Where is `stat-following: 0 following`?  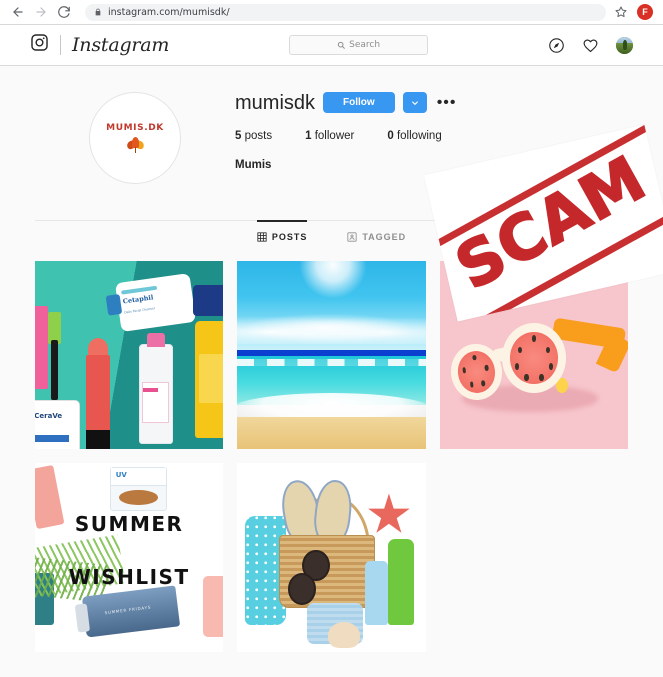
stat-following: 0 following is located at coordinates (414, 136).